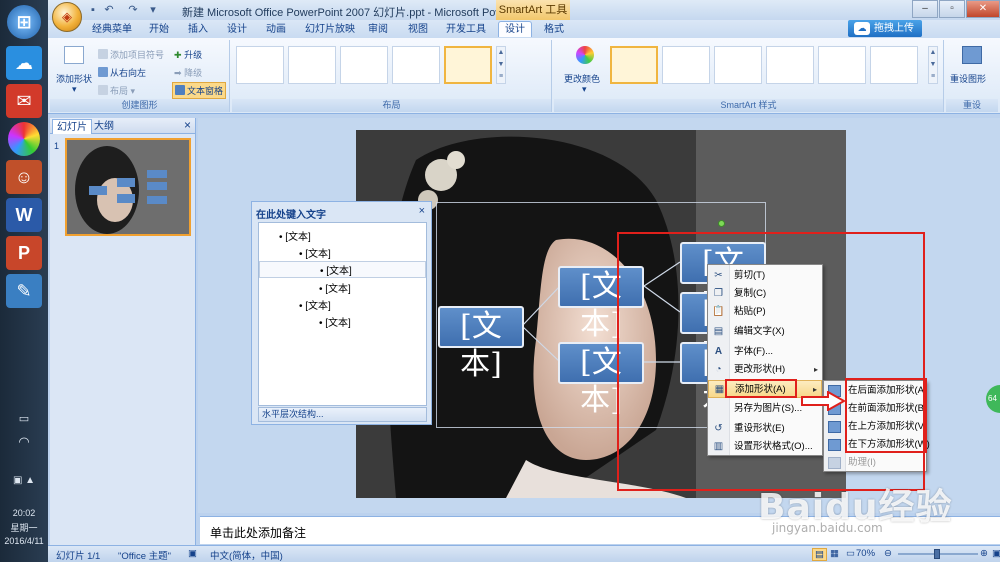 This screenshot has width=1000, height=562. I want to click on zoom-level: 70%, so click(865, 553).